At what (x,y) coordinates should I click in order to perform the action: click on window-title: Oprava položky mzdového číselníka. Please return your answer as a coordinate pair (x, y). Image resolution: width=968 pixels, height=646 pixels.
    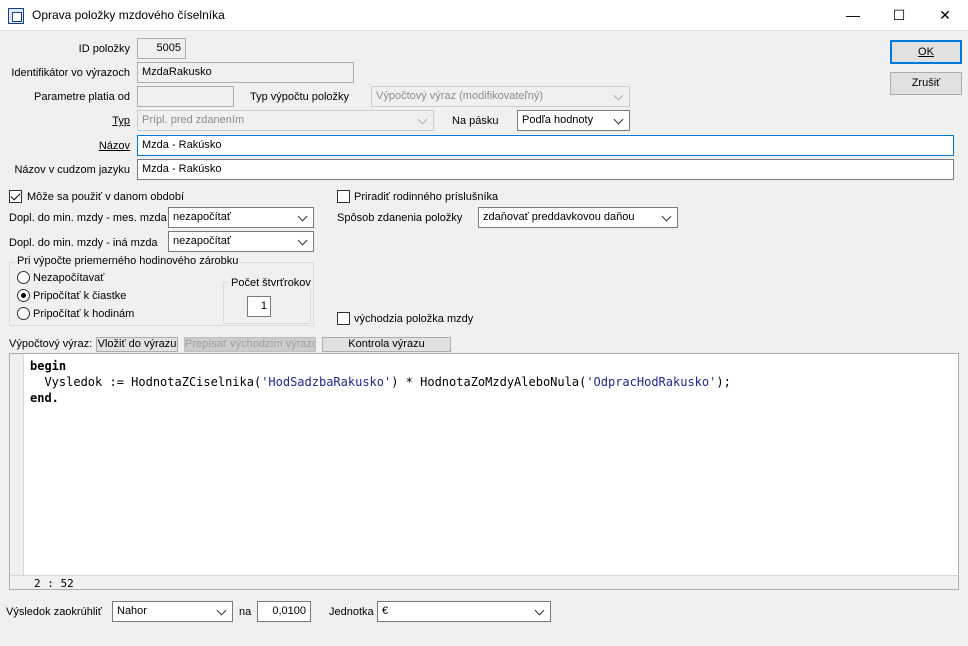
    Looking at the image, I should click on (128, 15).